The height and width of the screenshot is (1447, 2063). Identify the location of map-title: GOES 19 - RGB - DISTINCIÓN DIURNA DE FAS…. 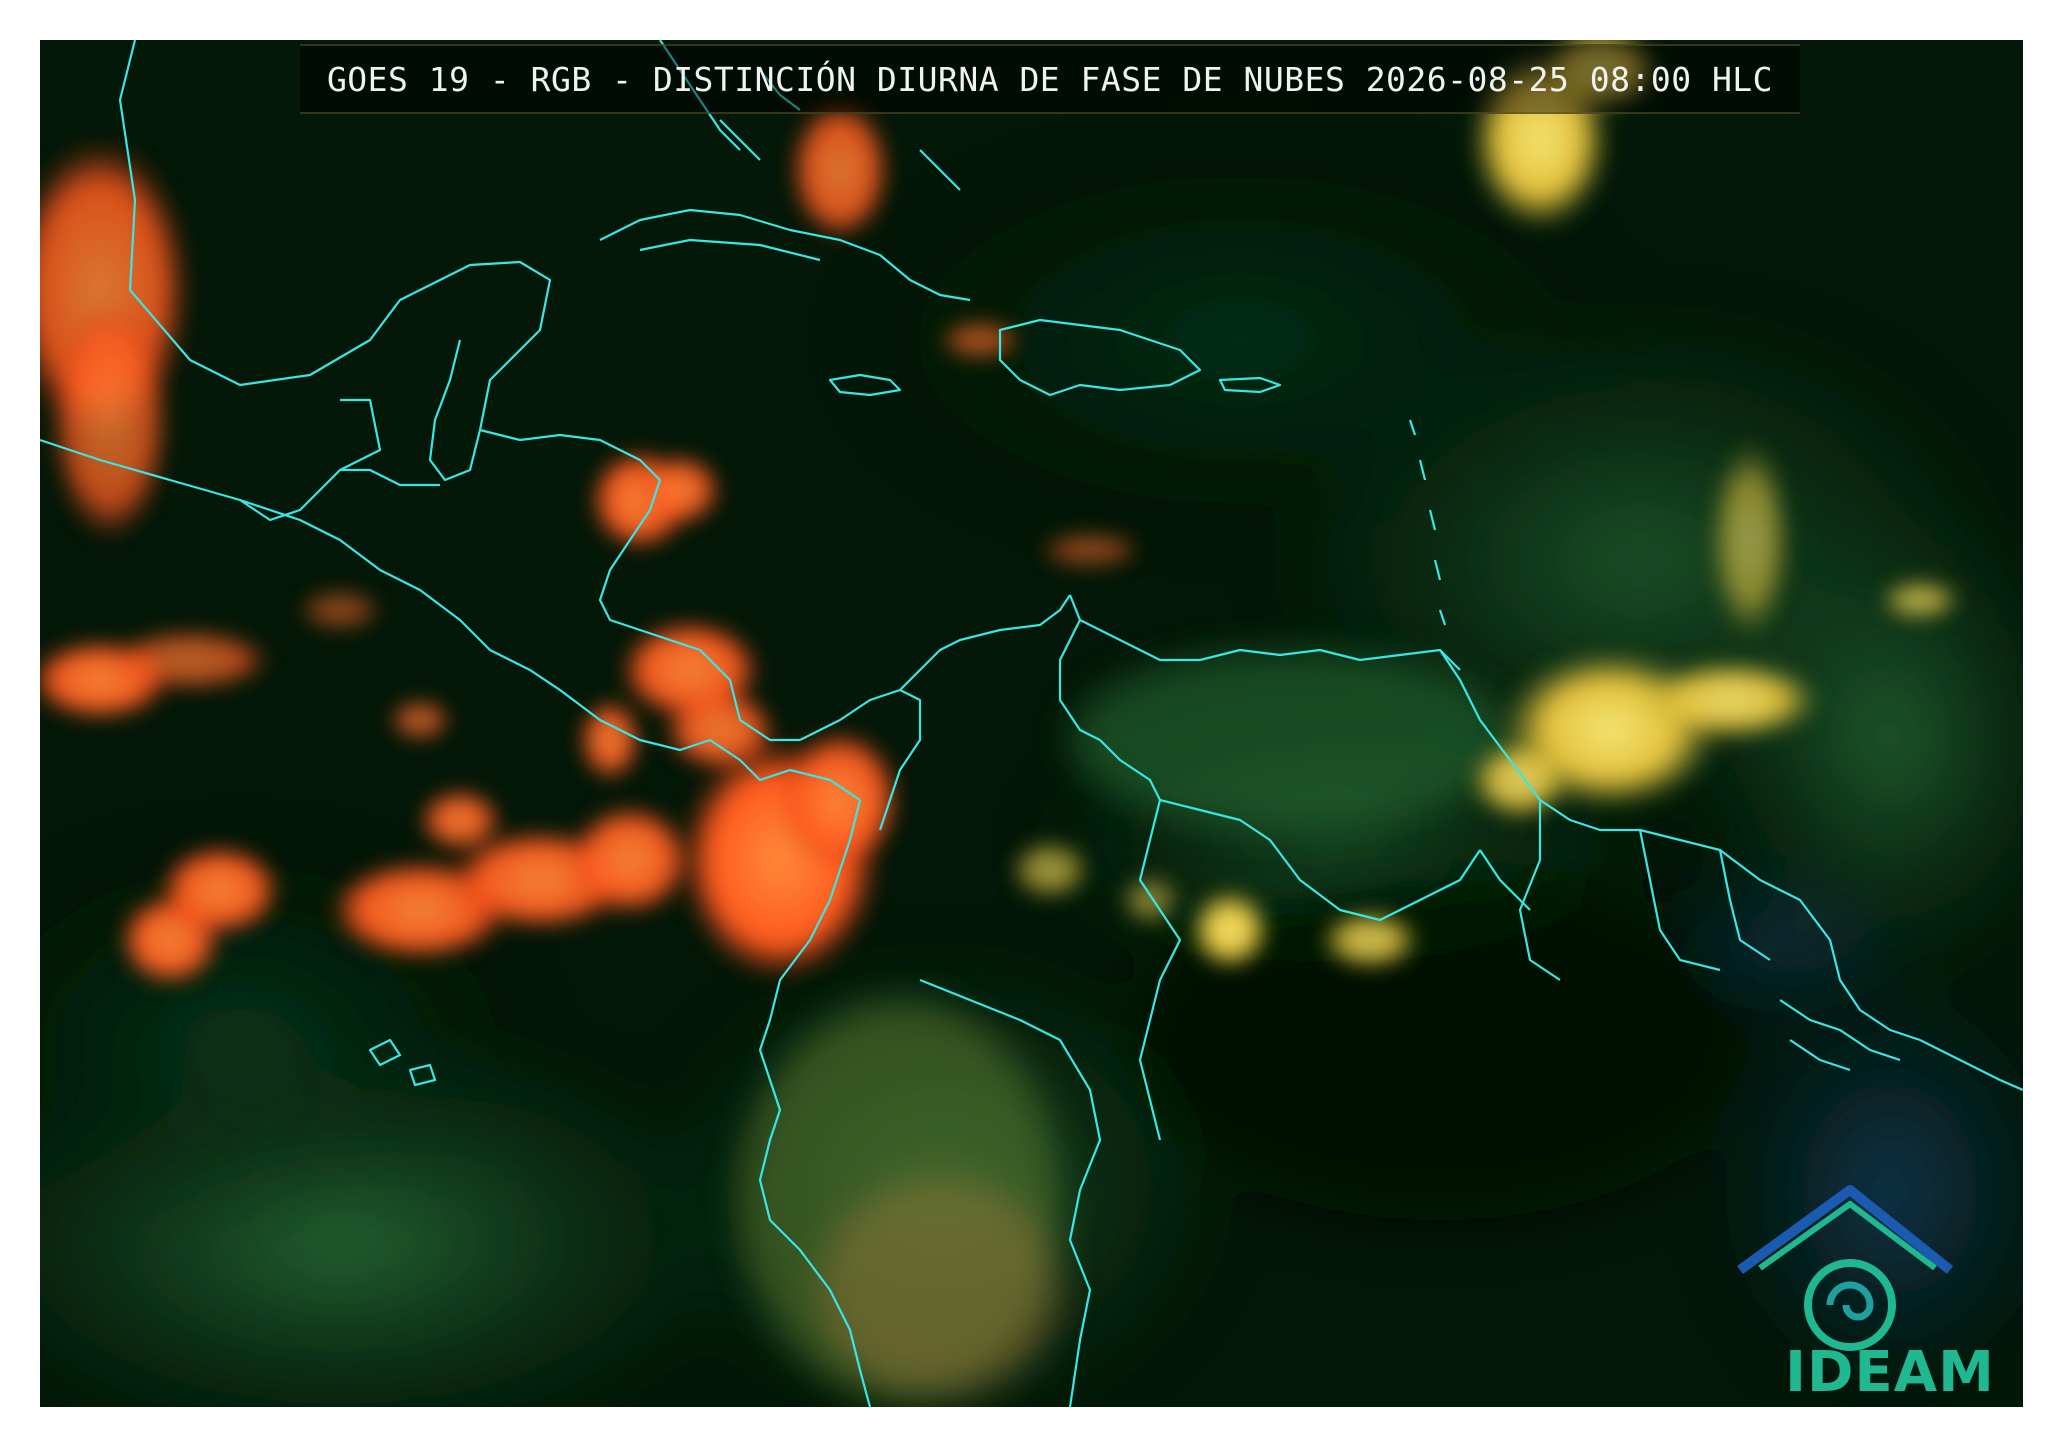
(1050, 79).